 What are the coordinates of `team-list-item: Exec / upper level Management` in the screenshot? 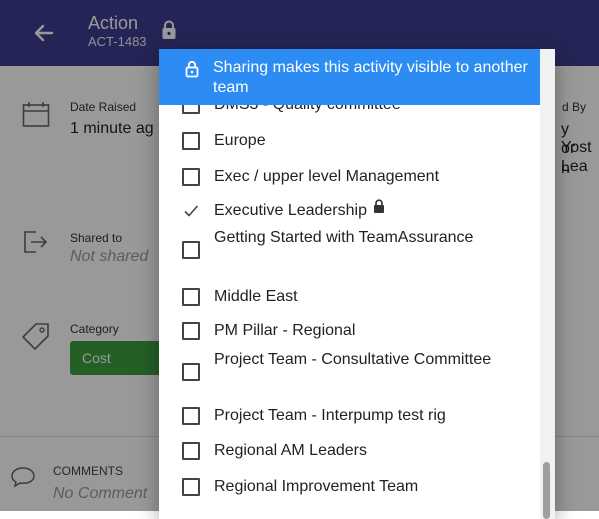 It's located at (349, 177).